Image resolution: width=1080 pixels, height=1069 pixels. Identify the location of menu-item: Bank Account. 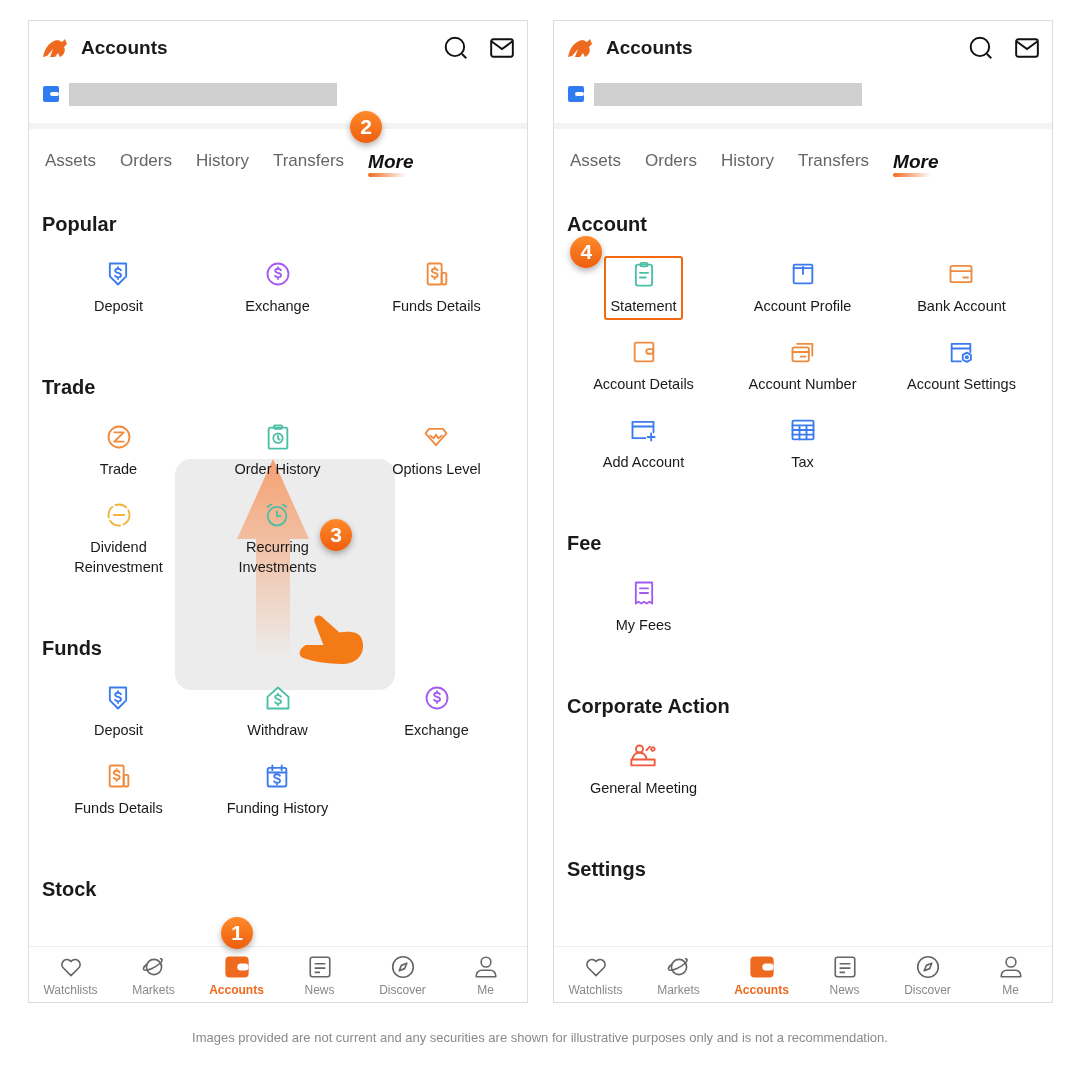
(961, 288).